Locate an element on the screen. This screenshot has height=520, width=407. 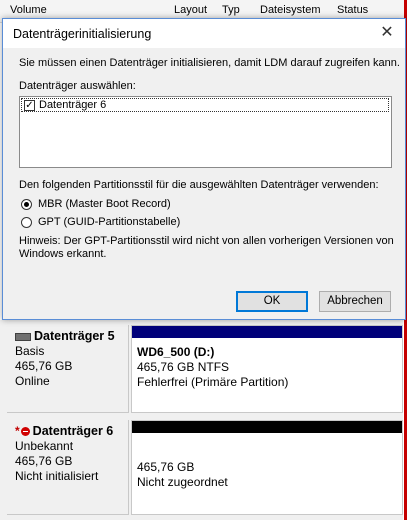
dialog-title: Datenträgerinitialisierung is located at coordinates (82, 34).